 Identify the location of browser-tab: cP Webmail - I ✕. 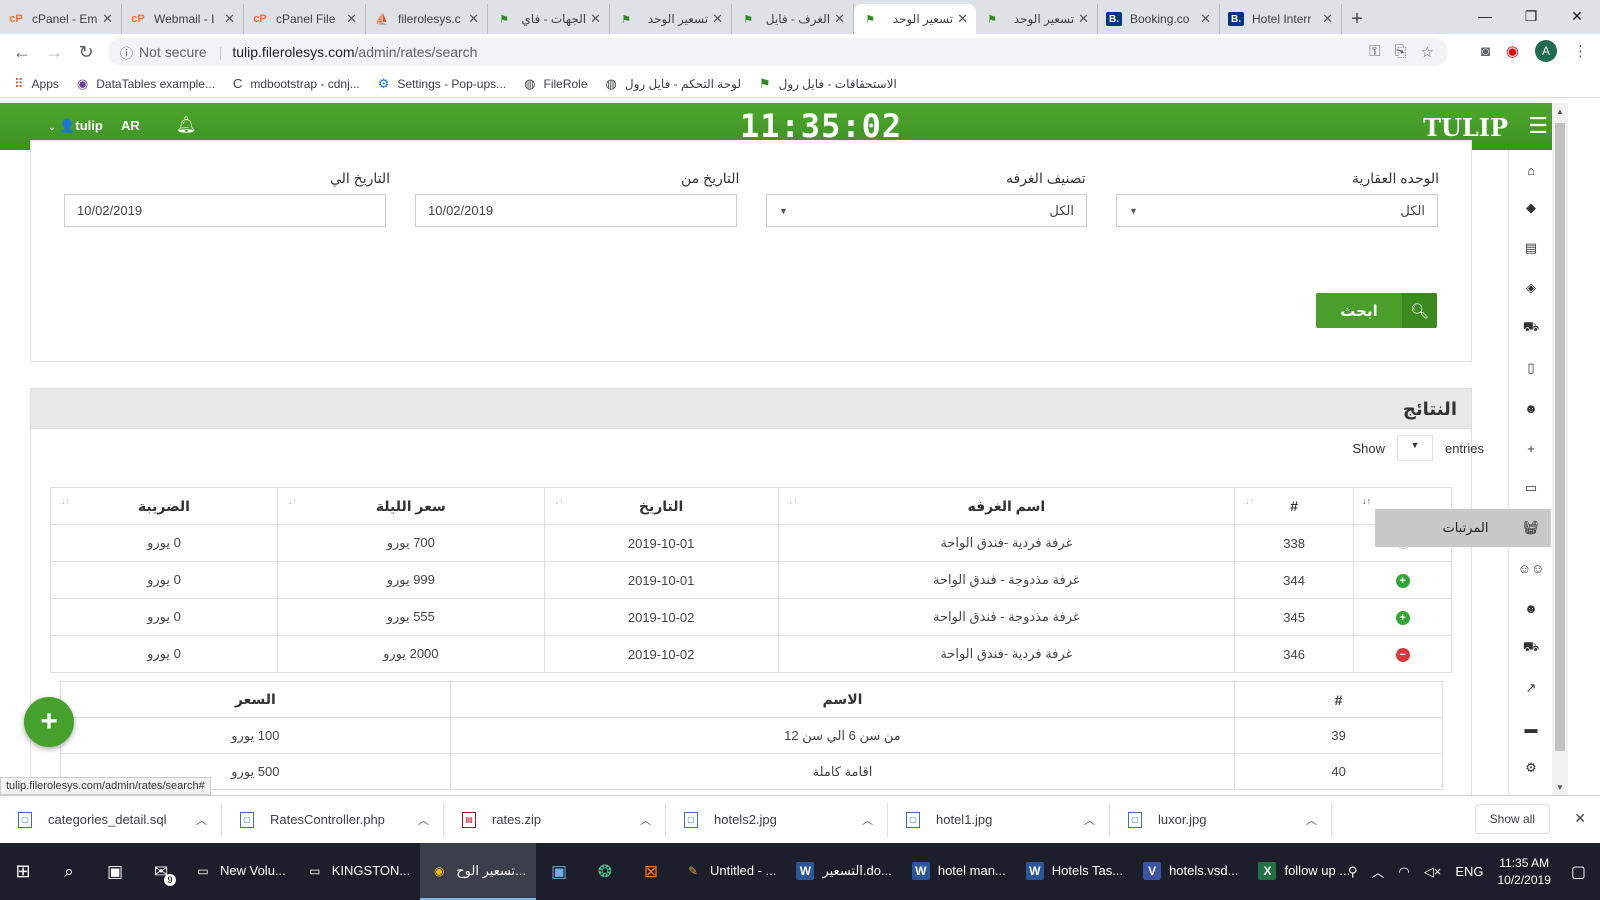
(183, 19).